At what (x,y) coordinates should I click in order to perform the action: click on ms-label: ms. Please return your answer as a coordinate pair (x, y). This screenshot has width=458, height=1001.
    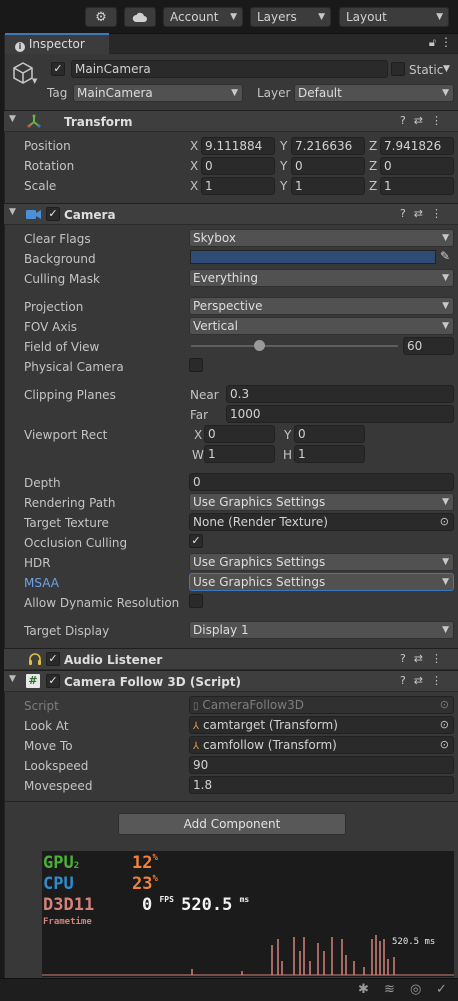
    Looking at the image, I should click on (244, 899).